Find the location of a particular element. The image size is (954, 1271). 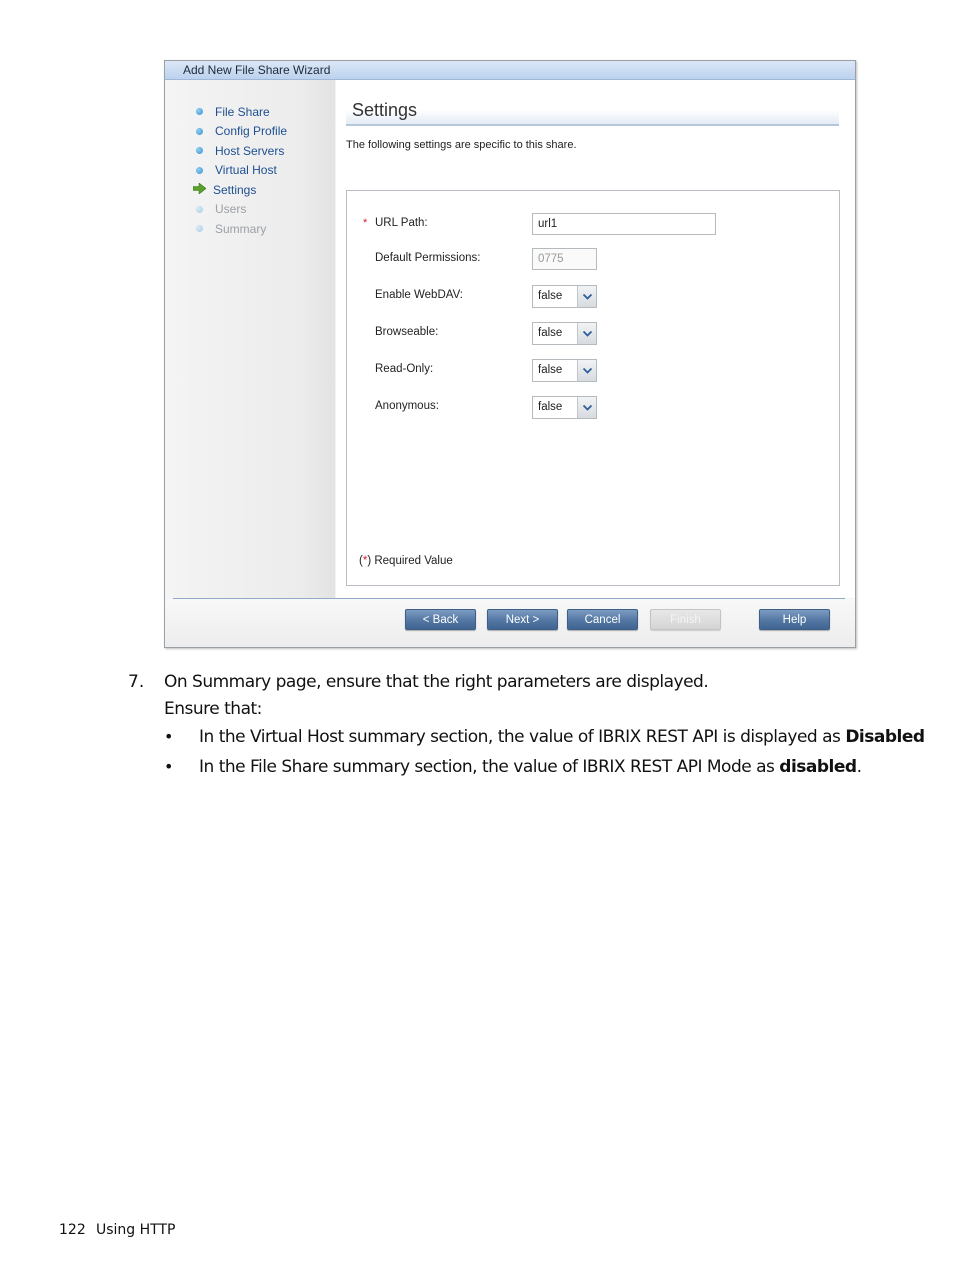

nav-step-label: Users is located at coordinates (231, 209).